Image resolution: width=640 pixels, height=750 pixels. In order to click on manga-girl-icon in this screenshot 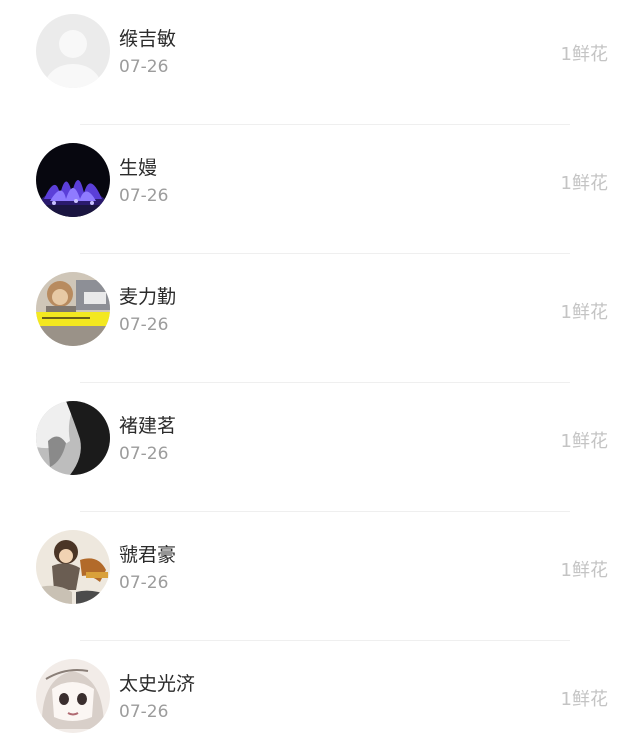, I will do `click(73, 696)`.